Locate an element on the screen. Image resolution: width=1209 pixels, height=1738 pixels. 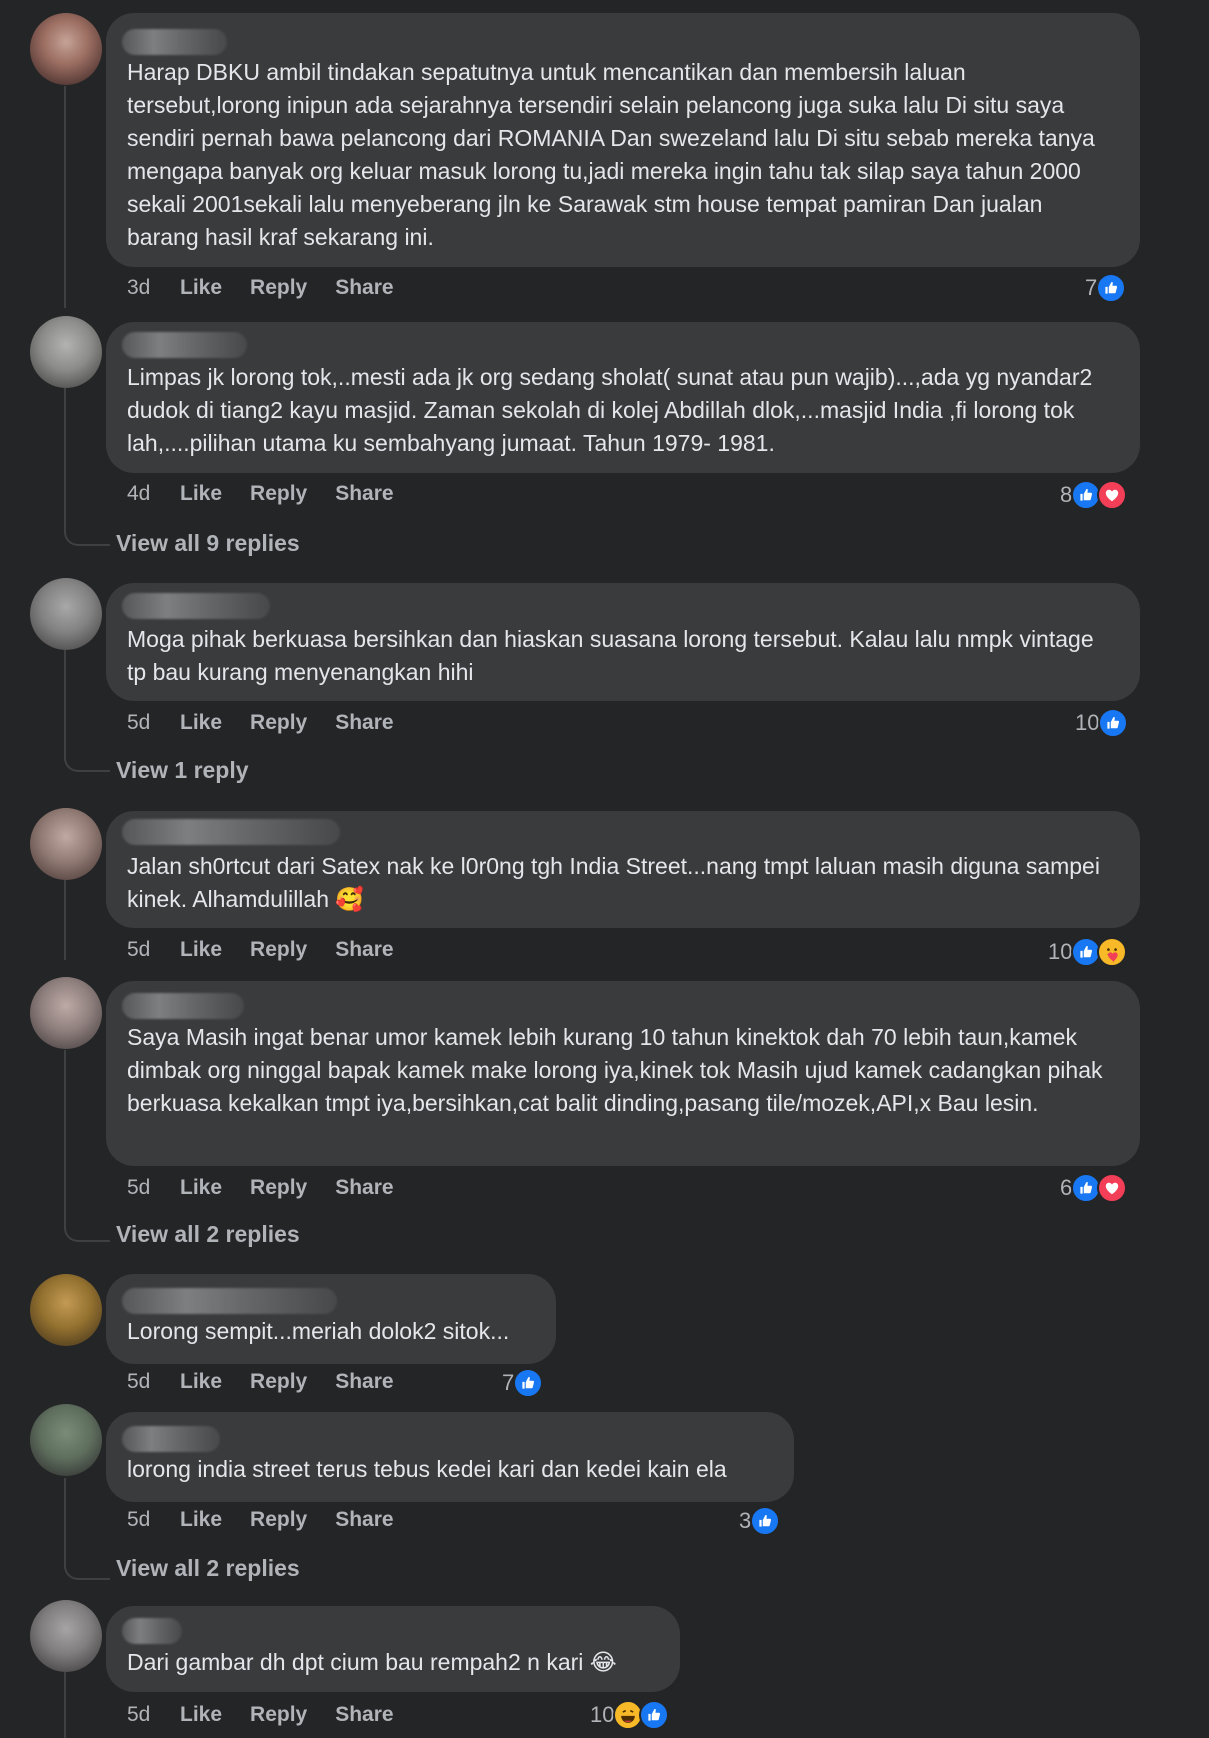
comment-actions: 3d Like Reply Share is located at coordinates (274, 288).